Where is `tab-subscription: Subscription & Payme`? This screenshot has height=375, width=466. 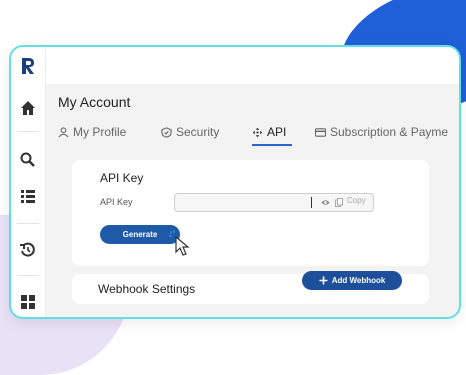
tab-subscription: Subscription & Payme is located at coordinates (381, 132).